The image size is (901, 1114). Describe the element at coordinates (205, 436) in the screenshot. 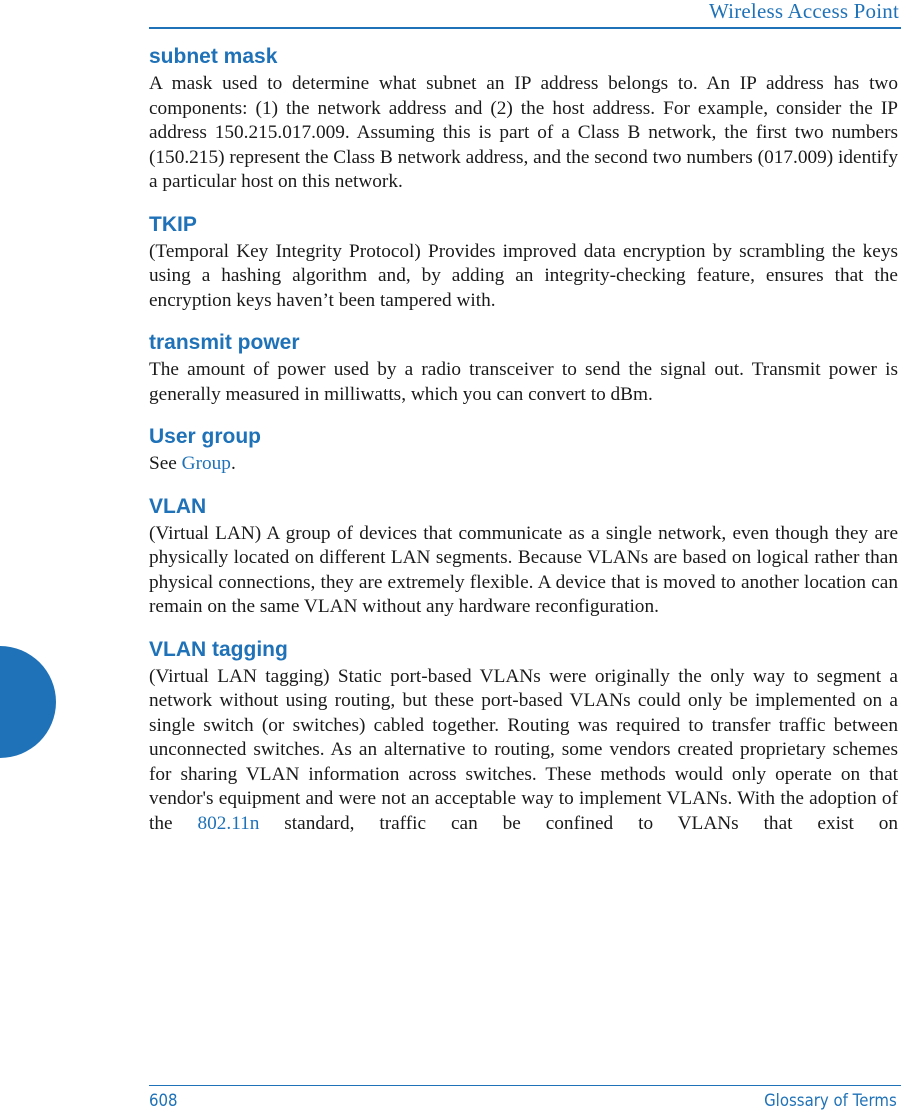

I see `term-heading: User group` at that location.